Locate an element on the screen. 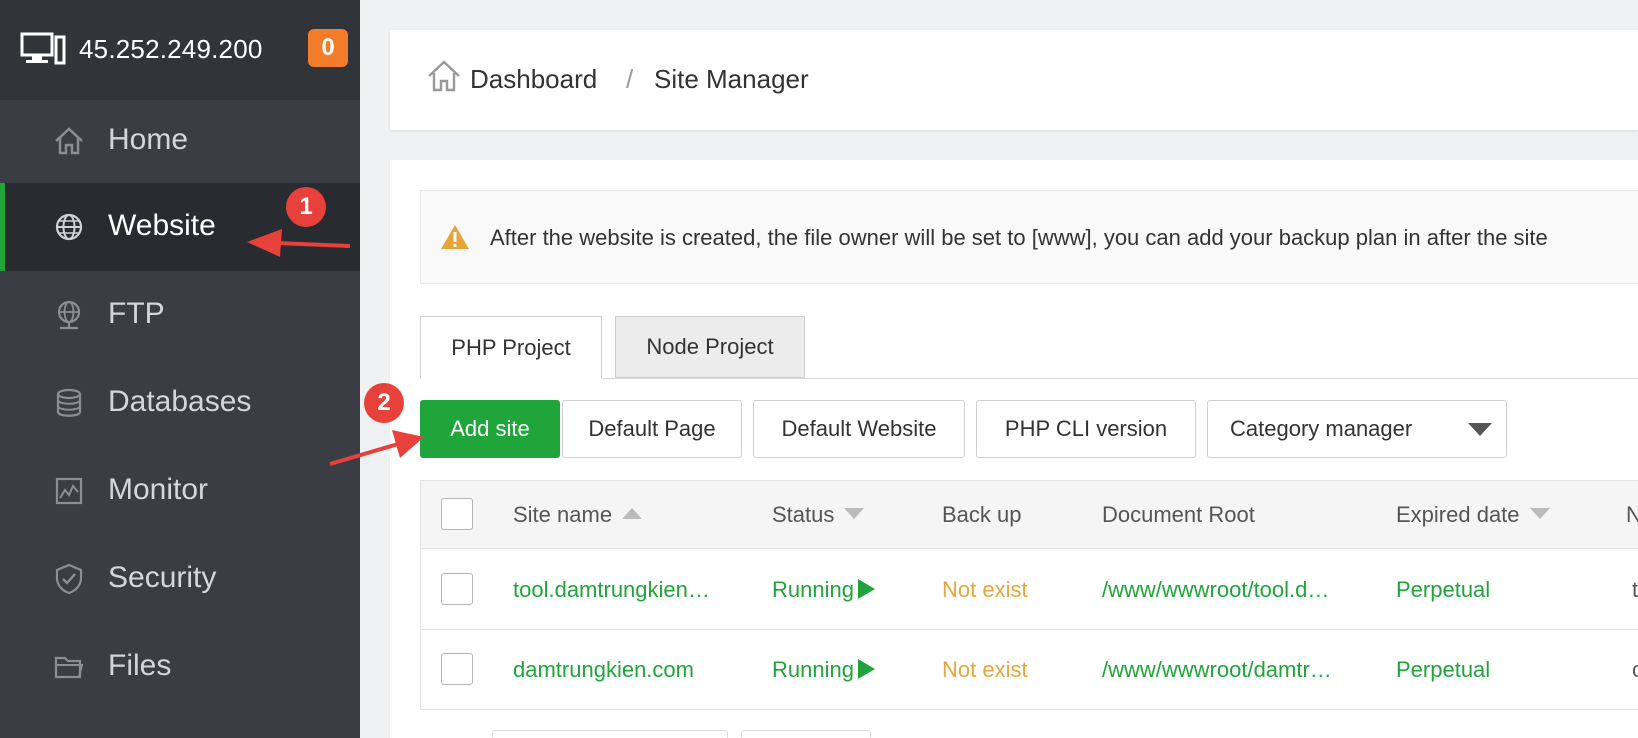 The width and height of the screenshot is (1638, 738). default-website-button: Default Website is located at coordinates (859, 429).